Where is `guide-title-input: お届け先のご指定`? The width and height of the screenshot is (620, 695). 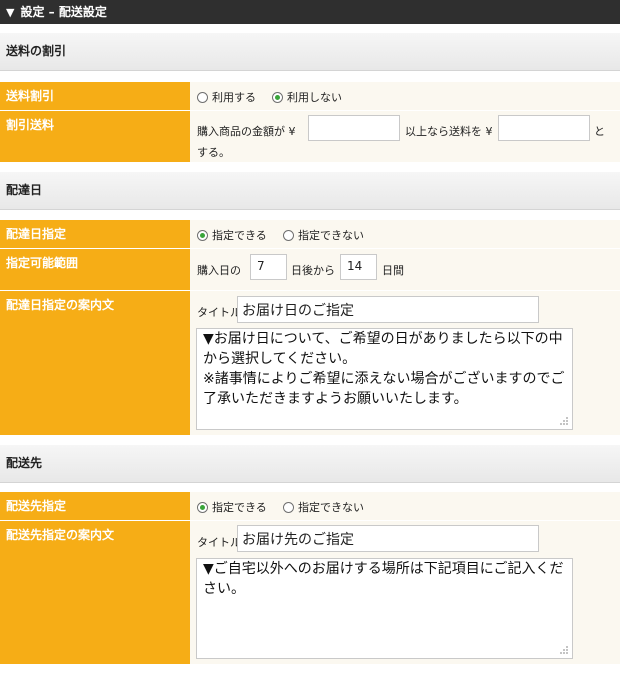
guide-title-input: お届け先のご指定 is located at coordinates (388, 538).